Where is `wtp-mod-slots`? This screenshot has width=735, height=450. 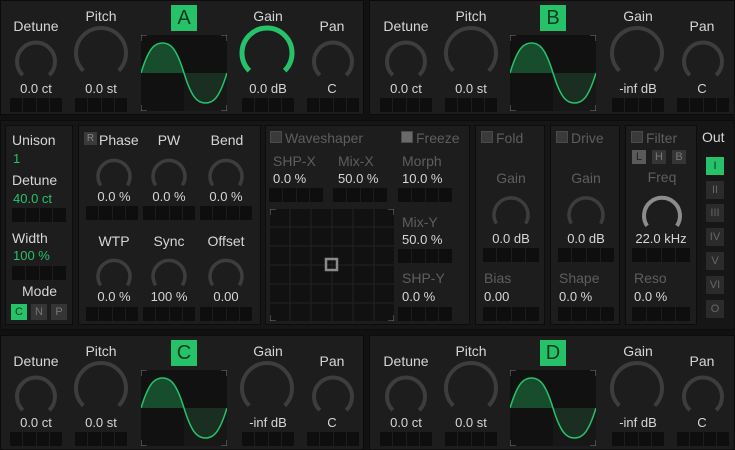
wtp-mod-slots is located at coordinates (112, 314).